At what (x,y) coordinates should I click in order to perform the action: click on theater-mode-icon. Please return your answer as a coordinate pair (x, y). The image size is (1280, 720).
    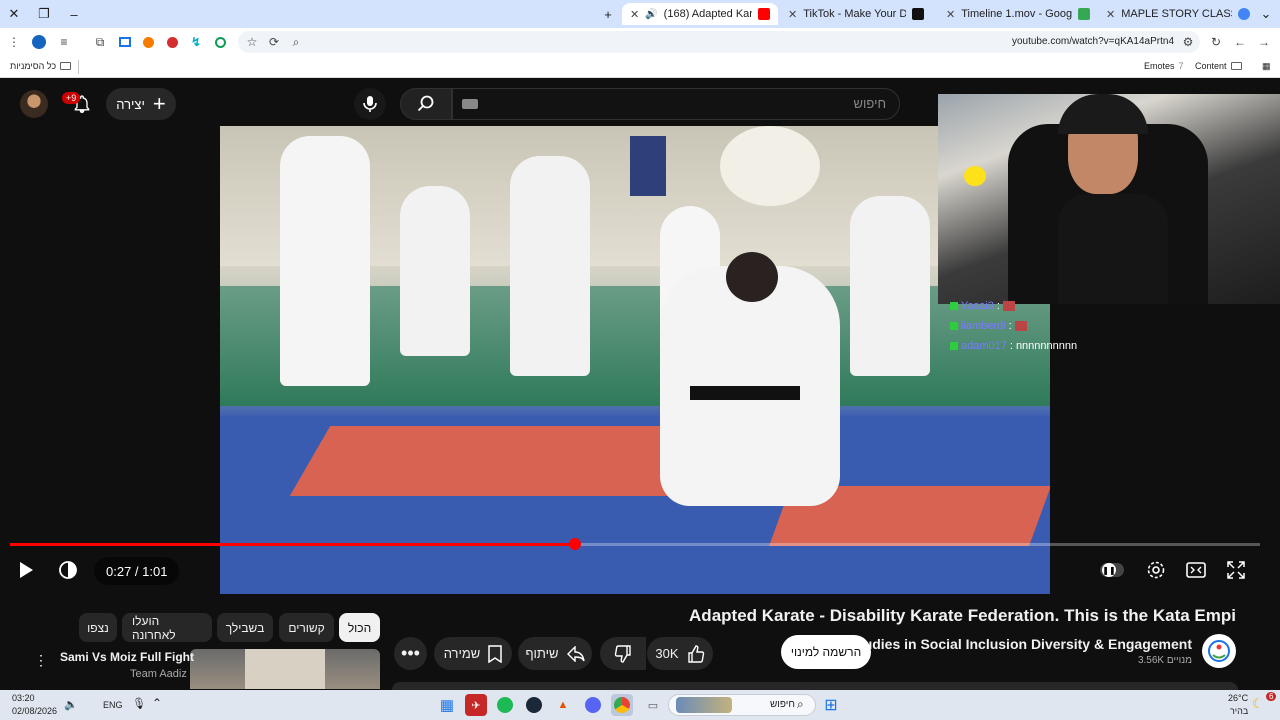
    Looking at the image, I should click on (1196, 570).